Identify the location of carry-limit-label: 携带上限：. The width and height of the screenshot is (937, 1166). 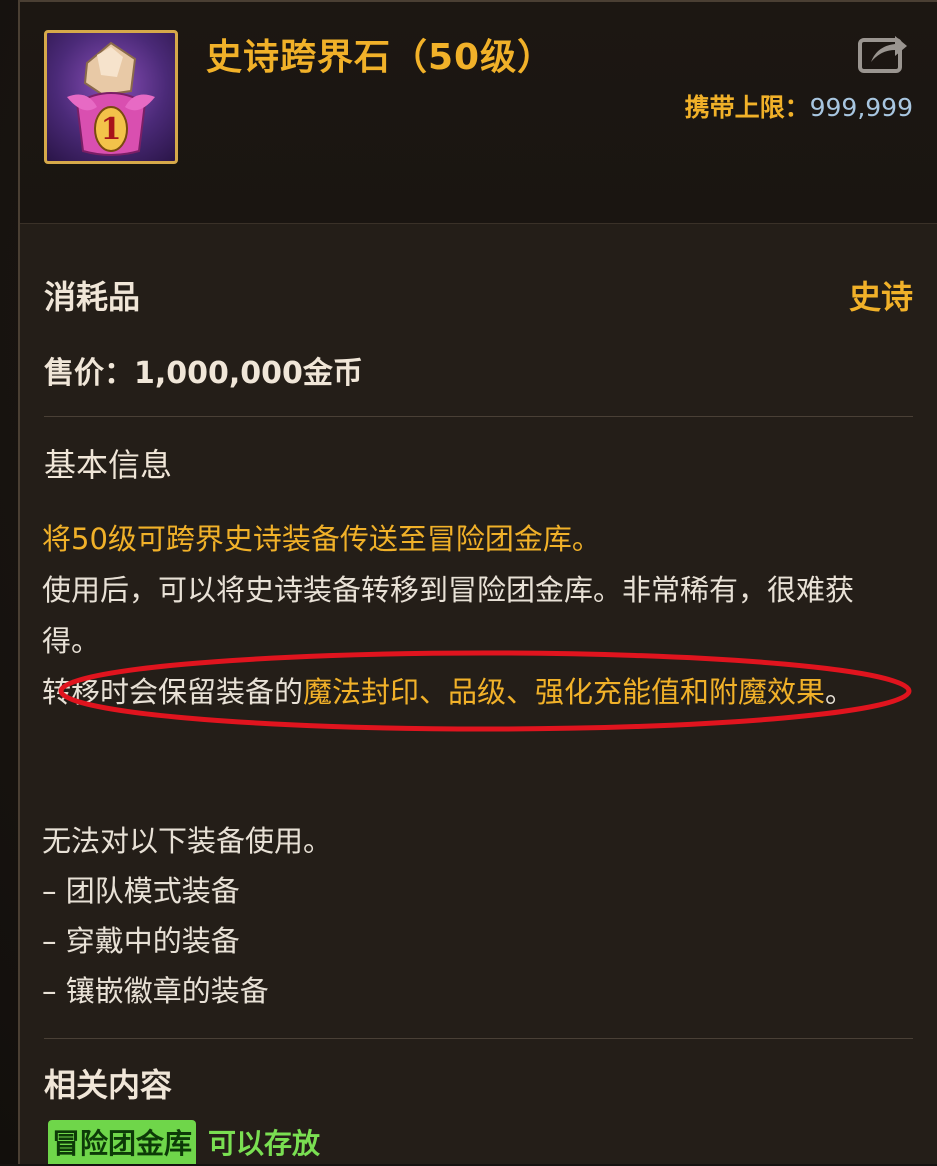
(747, 107).